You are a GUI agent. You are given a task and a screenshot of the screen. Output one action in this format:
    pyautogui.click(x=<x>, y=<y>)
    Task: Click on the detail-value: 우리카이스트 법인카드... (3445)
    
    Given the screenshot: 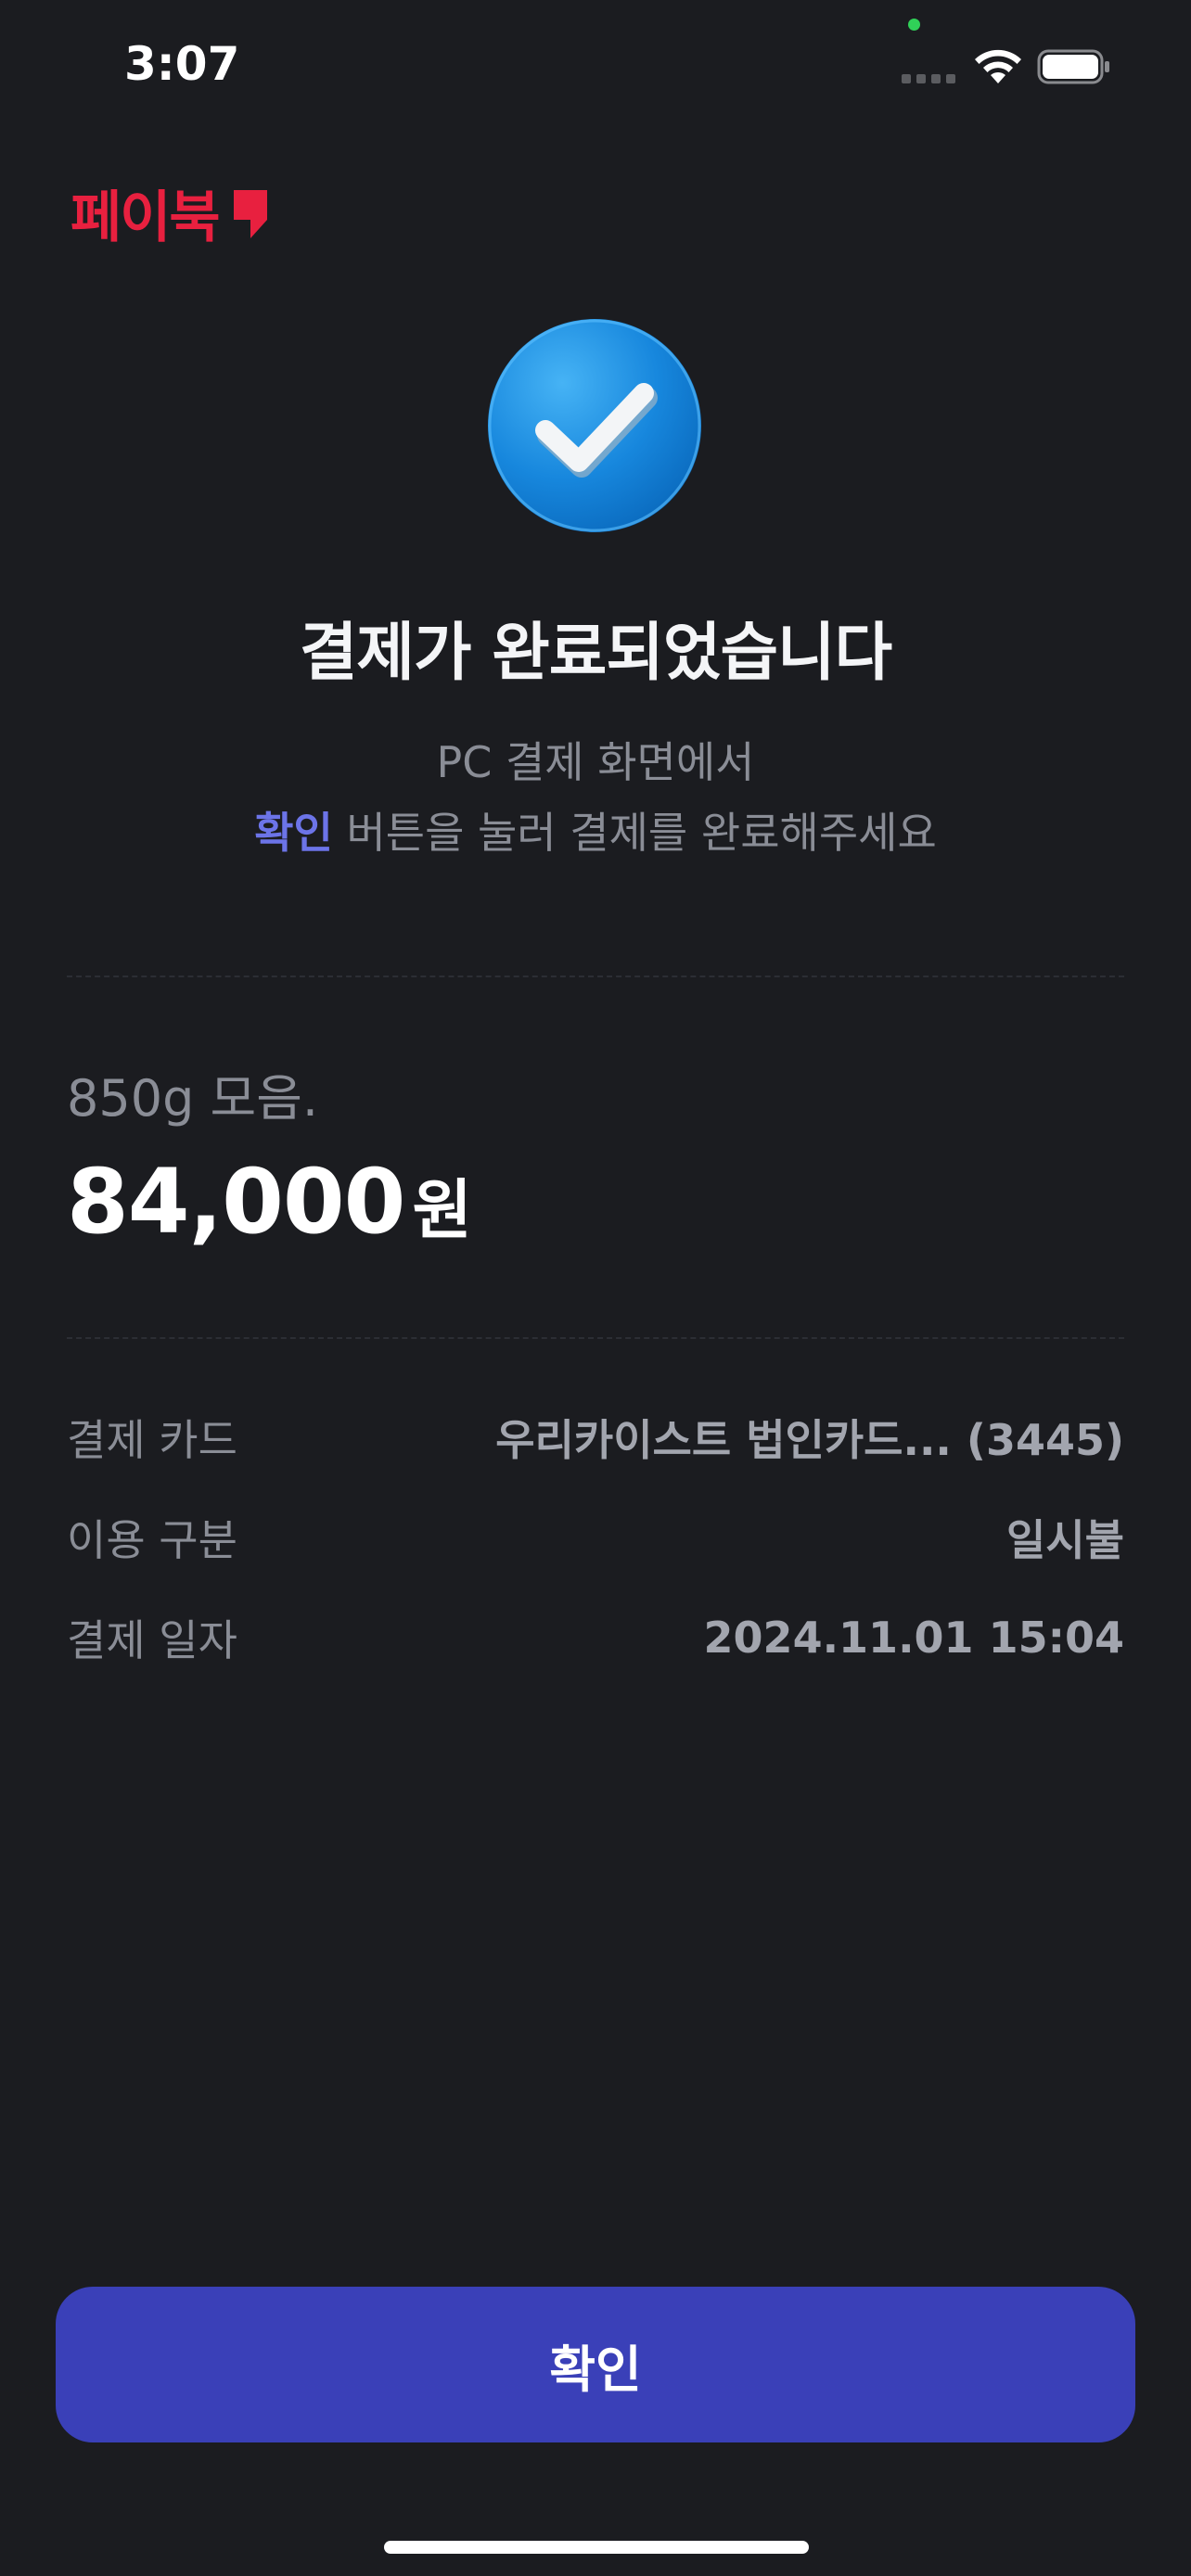 What is the action you would take?
    pyautogui.click(x=809, y=1440)
    